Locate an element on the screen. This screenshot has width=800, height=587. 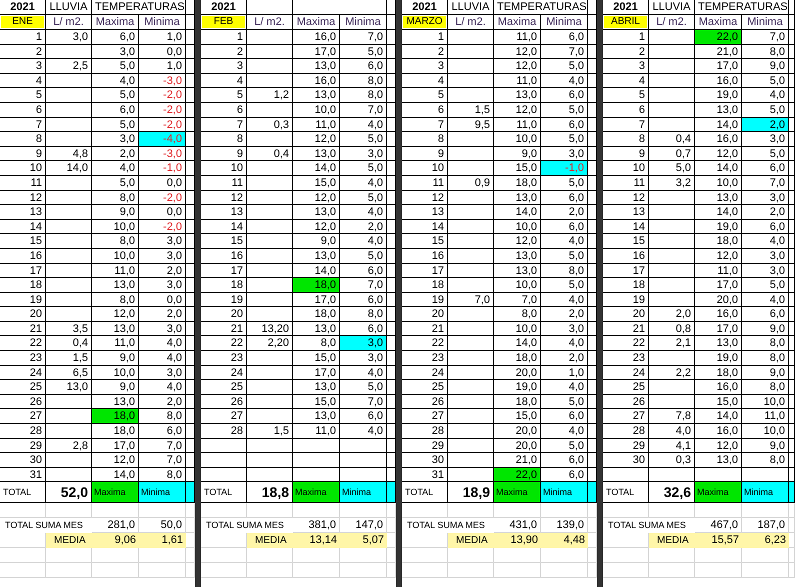
temperatures-header: TEMPERATURAS is located at coordinates (742, 7).